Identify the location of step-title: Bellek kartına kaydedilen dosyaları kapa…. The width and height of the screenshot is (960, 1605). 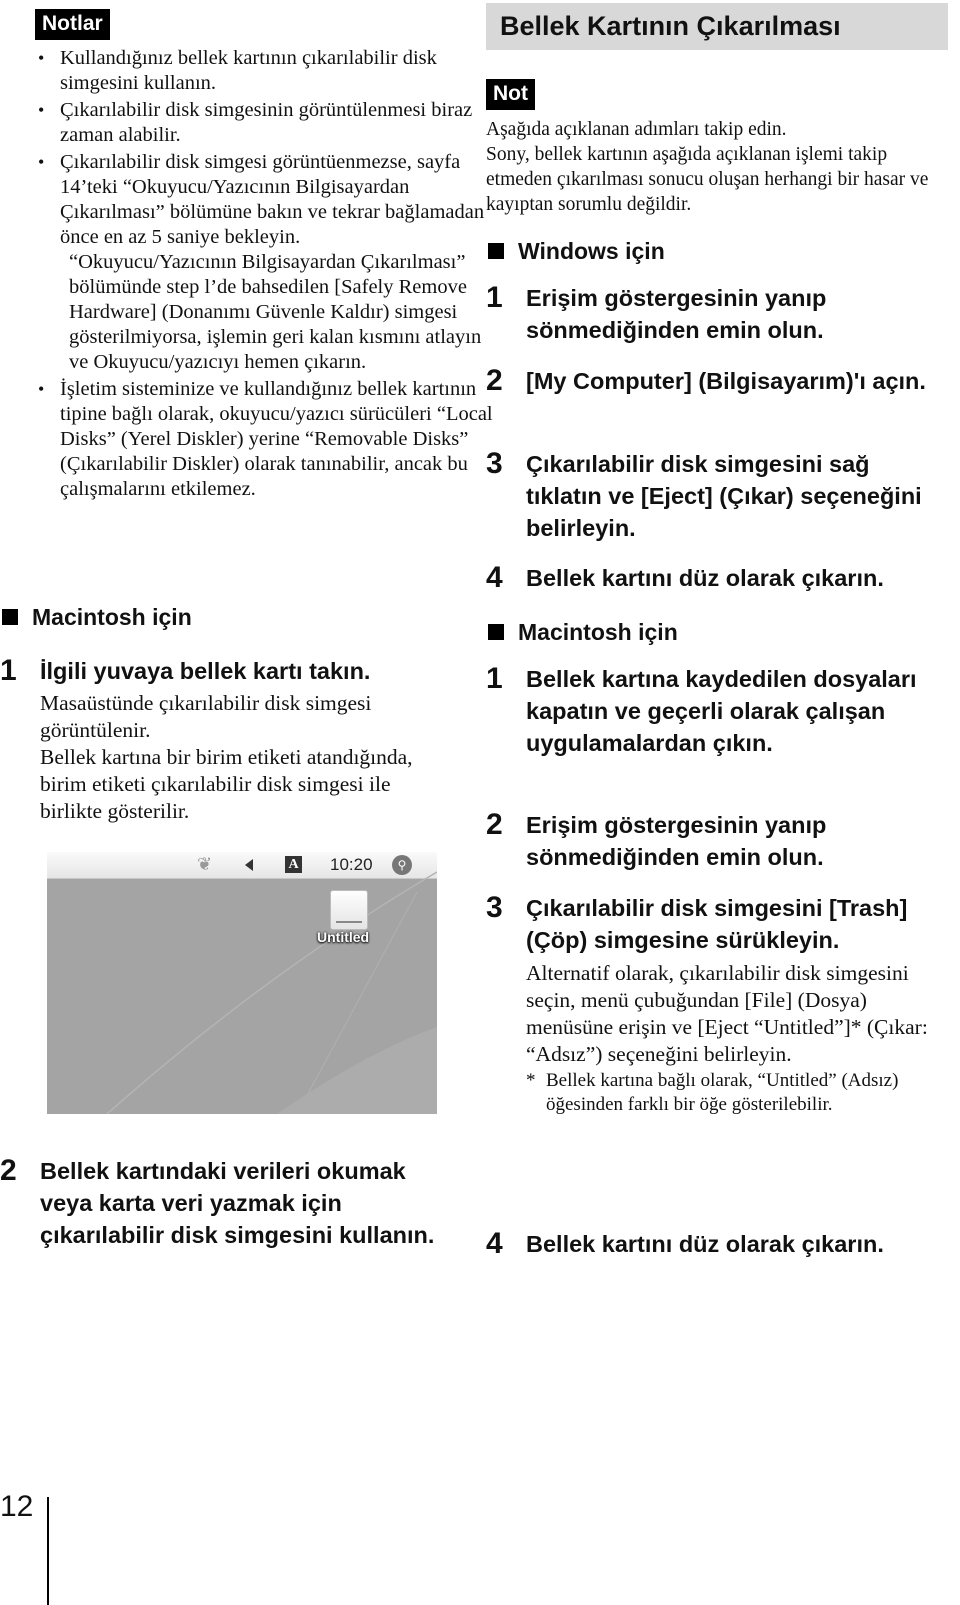
(721, 711).